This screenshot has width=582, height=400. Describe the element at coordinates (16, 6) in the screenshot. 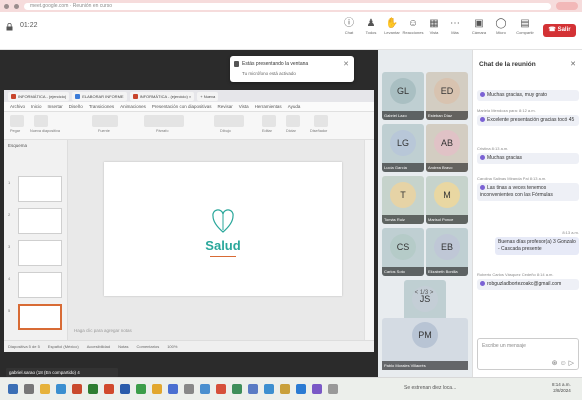

I see `forward-icon` at that location.